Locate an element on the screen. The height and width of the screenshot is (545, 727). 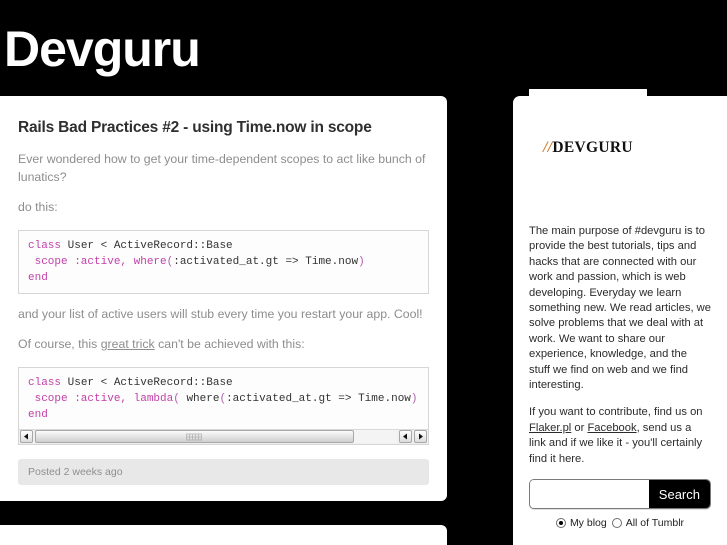
search-form: Search is located at coordinates (620, 494).